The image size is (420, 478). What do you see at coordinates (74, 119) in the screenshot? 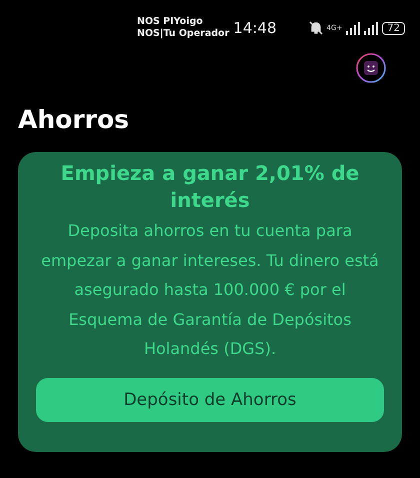
I see `page-title: Ahorros` at bounding box center [74, 119].